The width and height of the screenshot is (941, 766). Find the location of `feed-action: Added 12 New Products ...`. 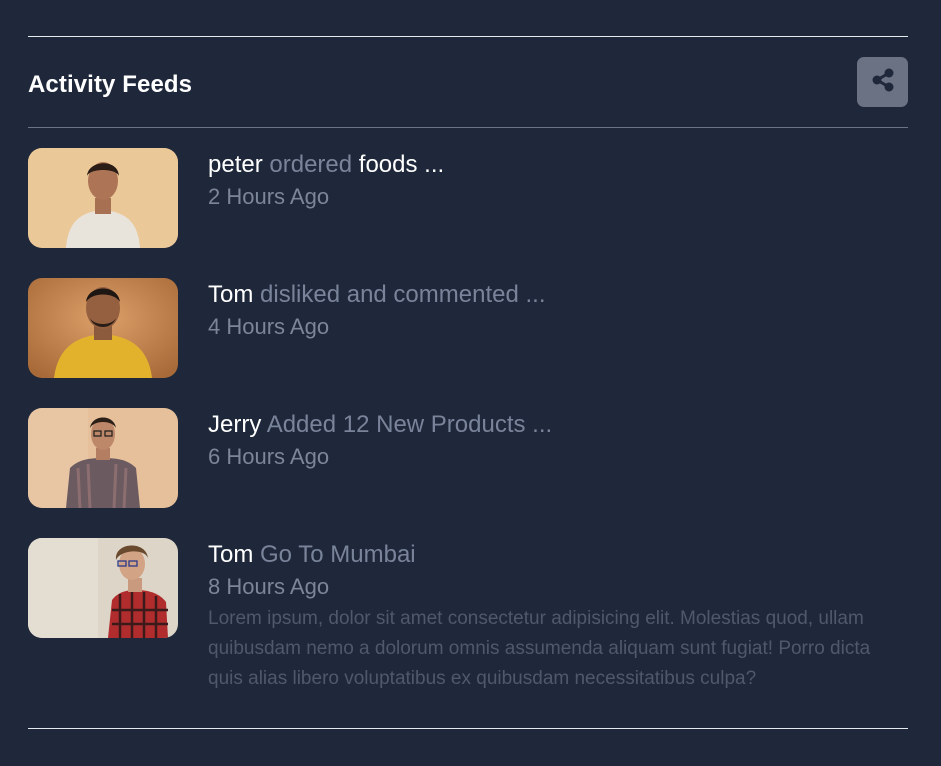

feed-action: Added 12 New Products ... is located at coordinates (409, 424).